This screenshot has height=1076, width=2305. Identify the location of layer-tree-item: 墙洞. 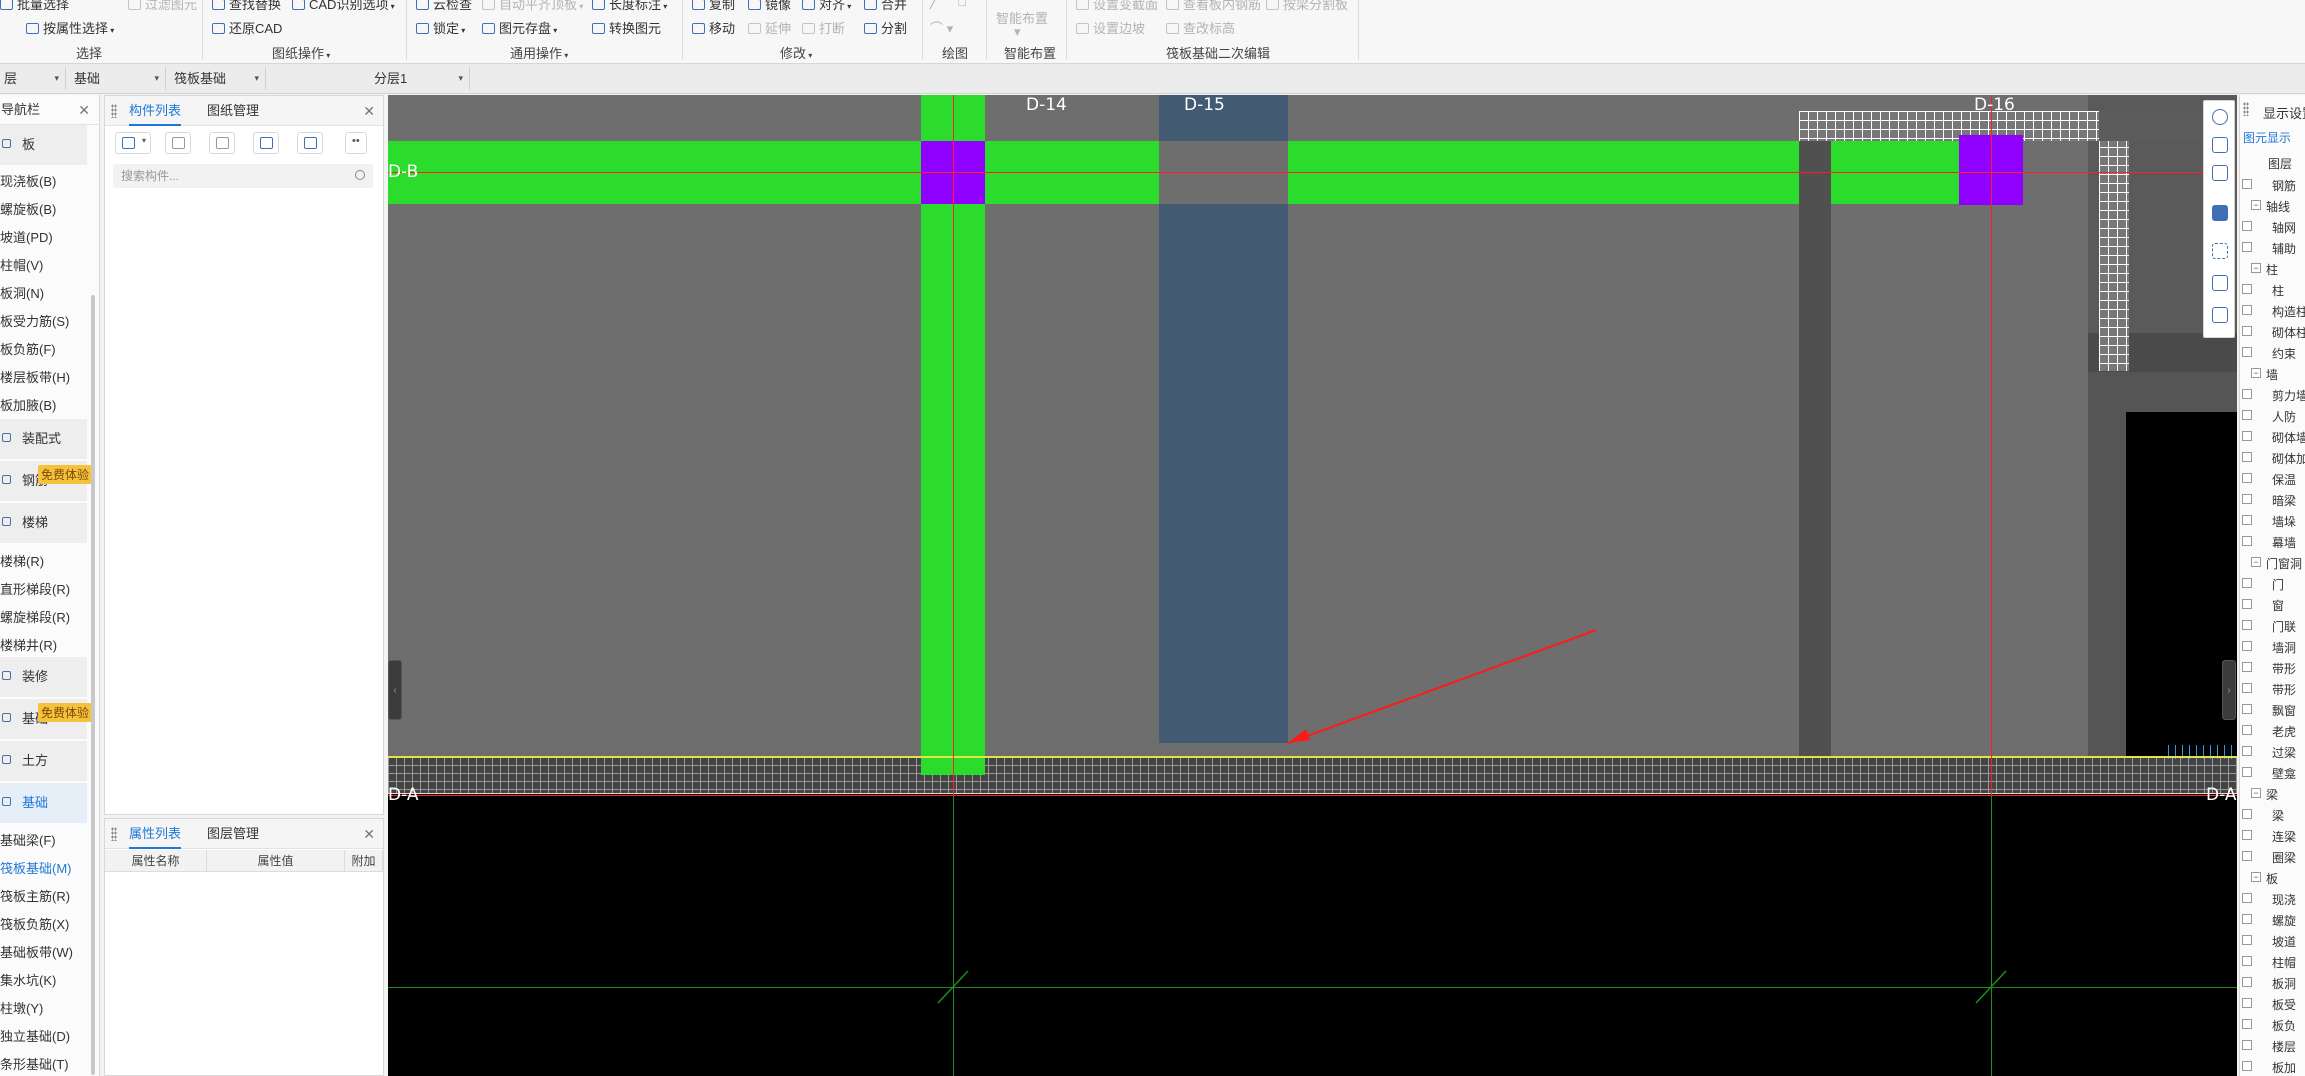
(2272, 647).